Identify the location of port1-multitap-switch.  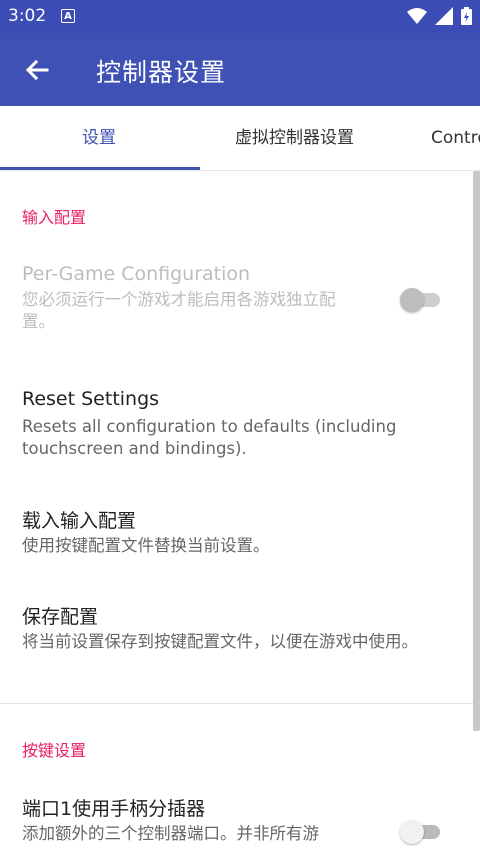
(422, 832).